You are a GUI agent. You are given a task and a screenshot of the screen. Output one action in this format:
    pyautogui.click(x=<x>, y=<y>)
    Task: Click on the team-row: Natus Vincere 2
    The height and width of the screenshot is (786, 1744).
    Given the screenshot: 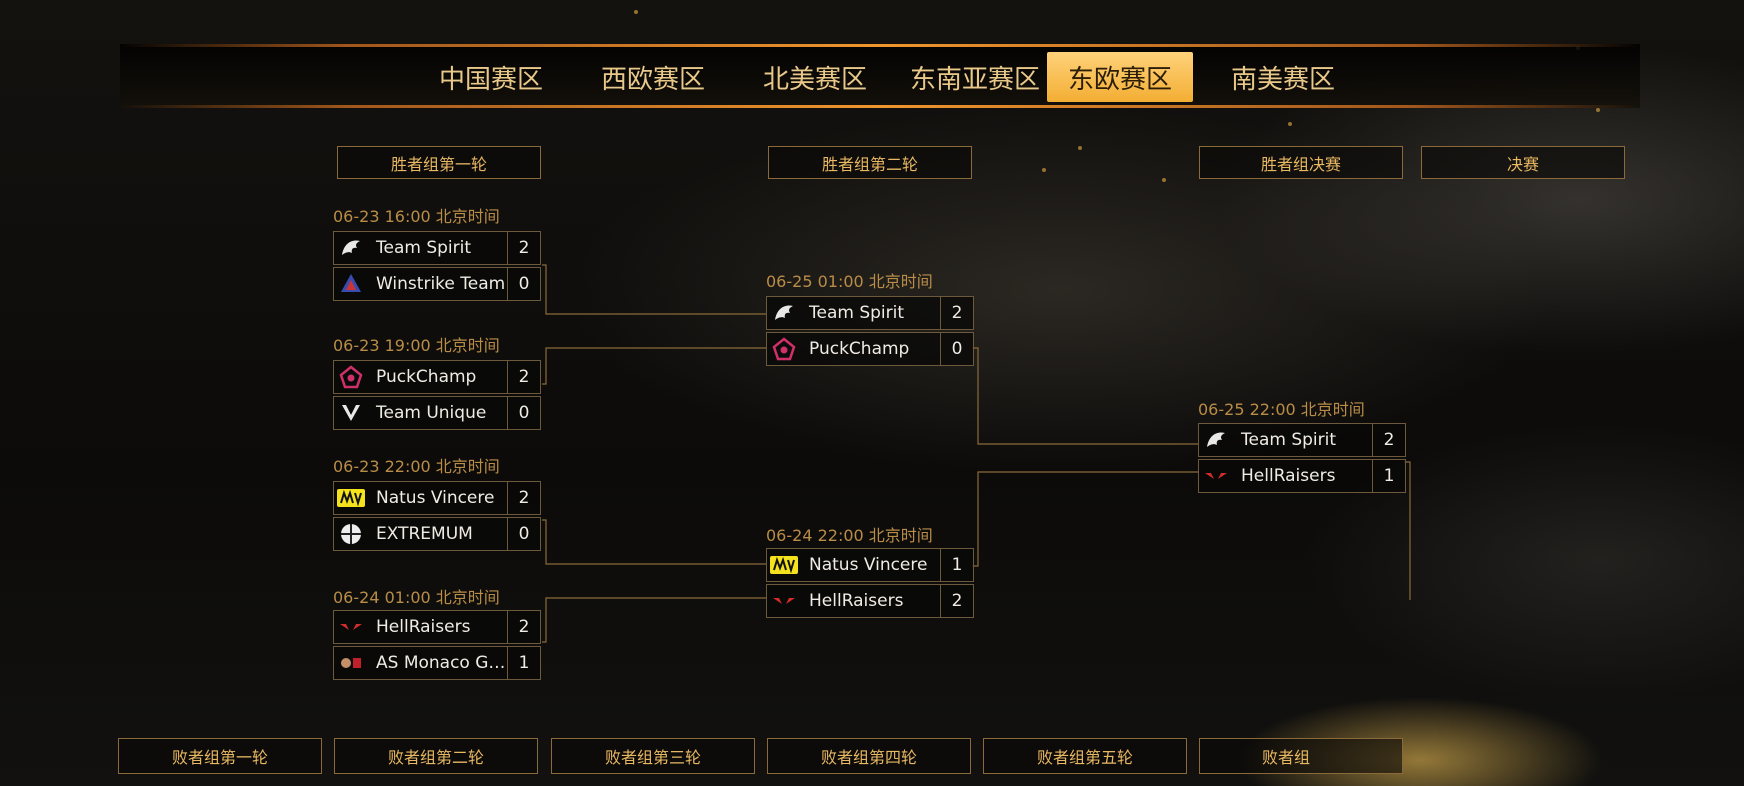 What is the action you would take?
    pyautogui.click(x=437, y=498)
    